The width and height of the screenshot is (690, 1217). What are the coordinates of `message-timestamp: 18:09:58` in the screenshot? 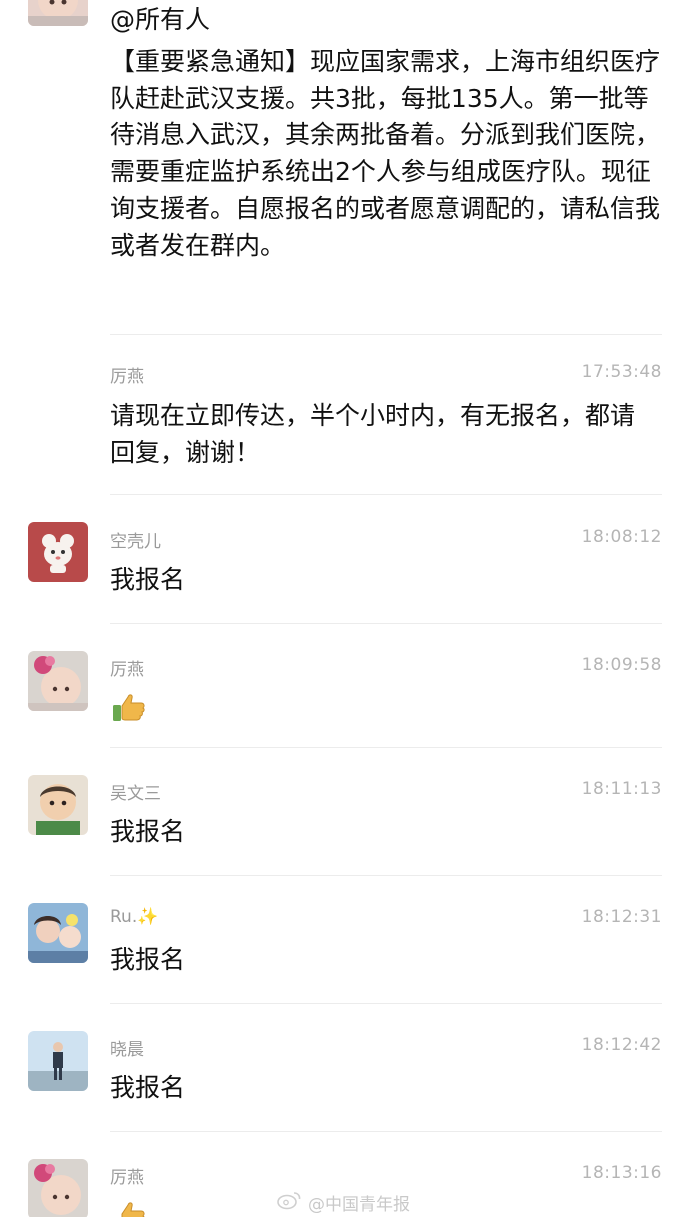 It's located at (621, 665).